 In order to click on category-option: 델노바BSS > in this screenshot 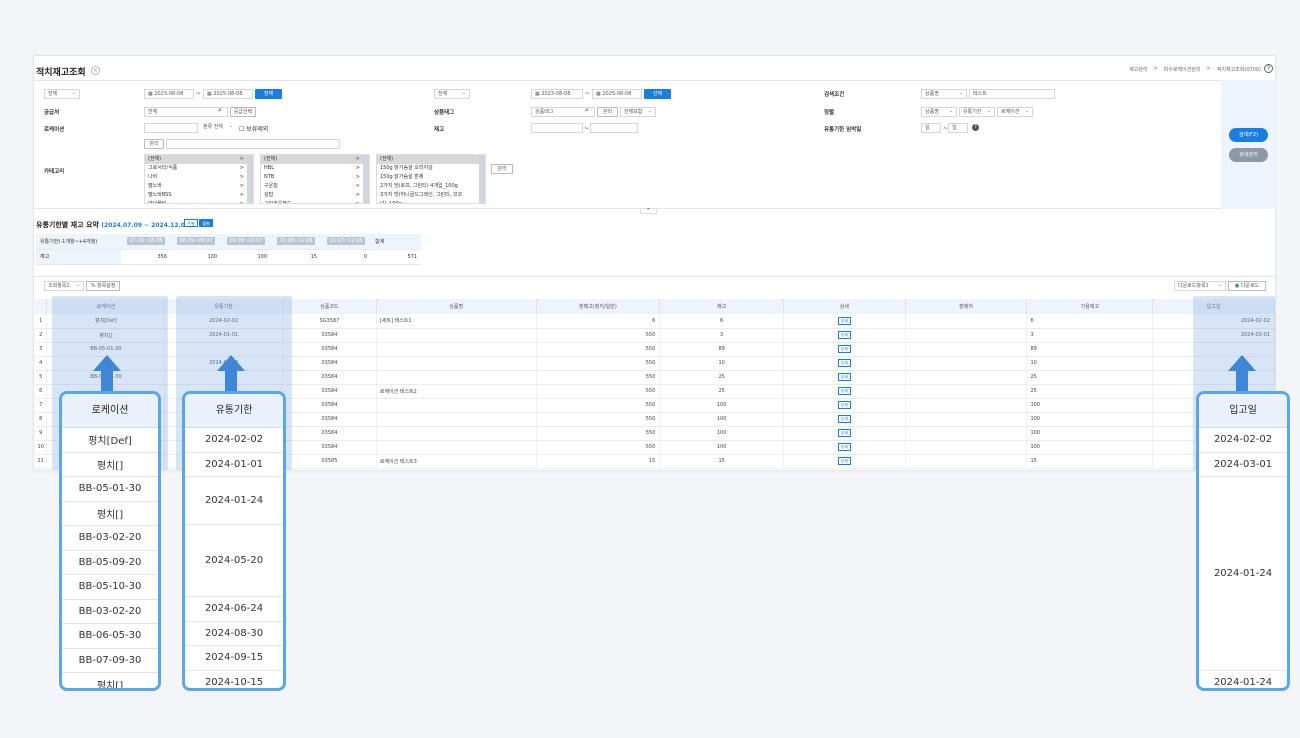, I will do `click(199, 195)`.